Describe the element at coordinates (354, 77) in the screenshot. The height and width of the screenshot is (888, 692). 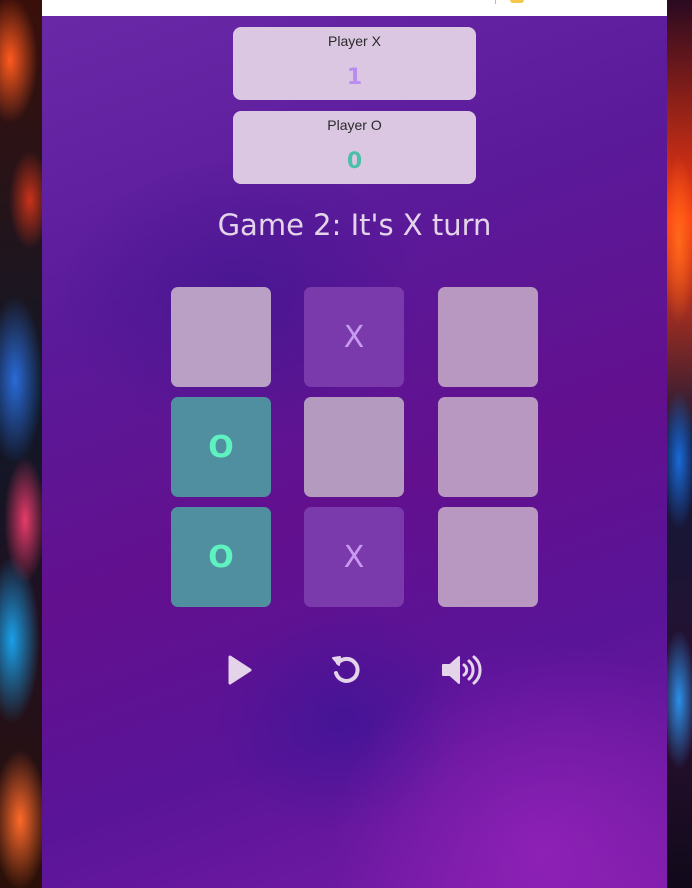
I see `player-x-score: 1` at that location.